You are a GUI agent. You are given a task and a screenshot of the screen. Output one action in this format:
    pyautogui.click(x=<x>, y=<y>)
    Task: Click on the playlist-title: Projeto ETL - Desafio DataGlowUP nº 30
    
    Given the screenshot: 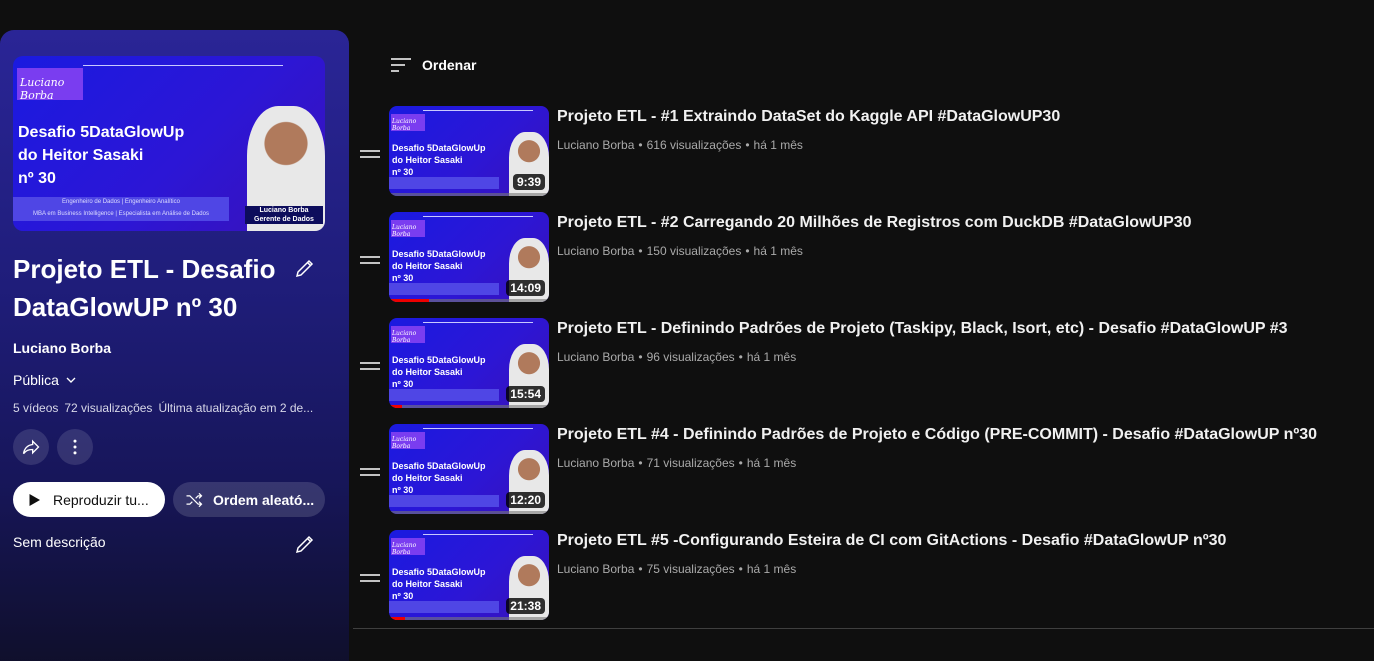 What is the action you would take?
    pyautogui.click(x=144, y=288)
    